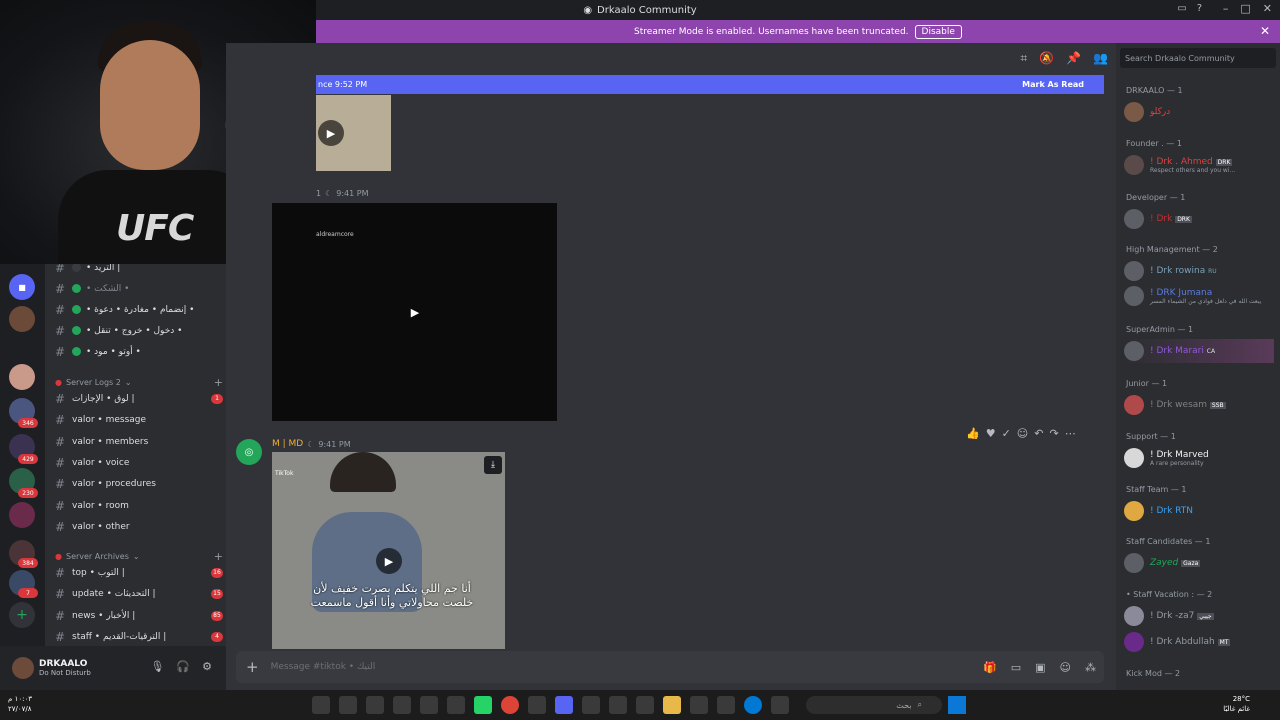  Describe the element at coordinates (1199, 642) in the screenshot. I see `member-item: ! Drk Abdullah MT` at that location.